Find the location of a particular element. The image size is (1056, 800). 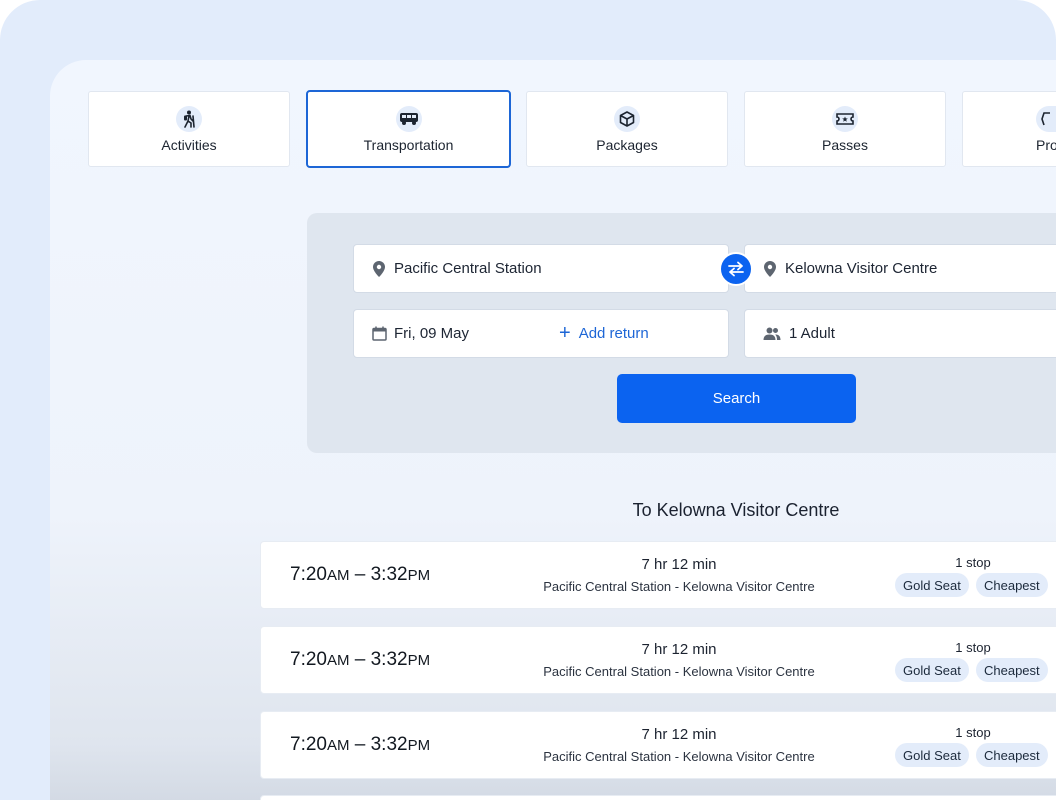

tab-label: Transportation is located at coordinates (408, 144).